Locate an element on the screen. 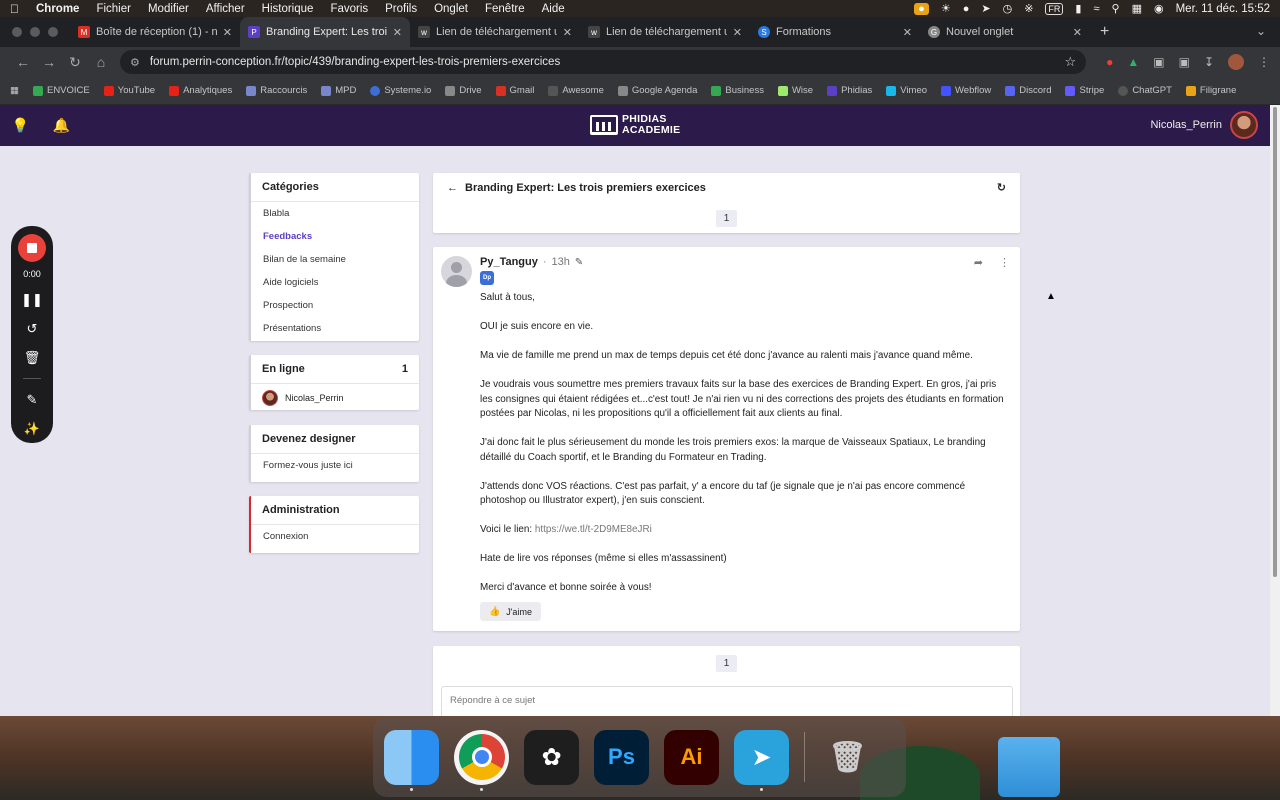 The width and height of the screenshot is (1280, 800). maximize-window-button is located at coordinates (53, 32).